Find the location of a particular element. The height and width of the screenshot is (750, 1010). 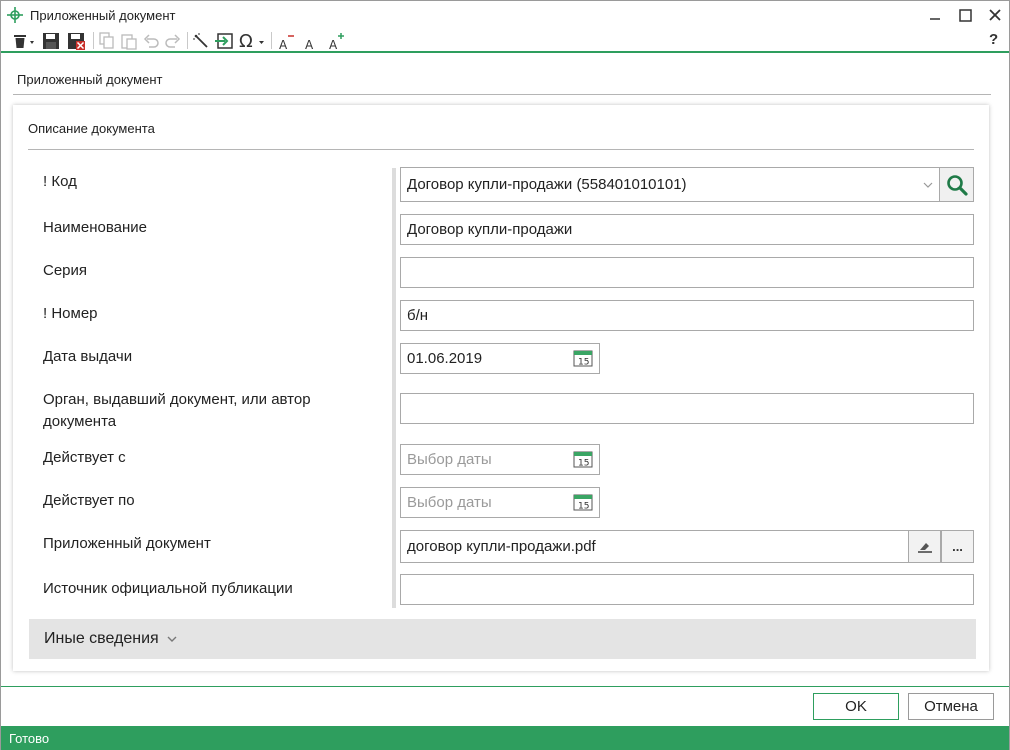

valid-to-field: Выбор даты 15 is located at coordinates (500, 502).